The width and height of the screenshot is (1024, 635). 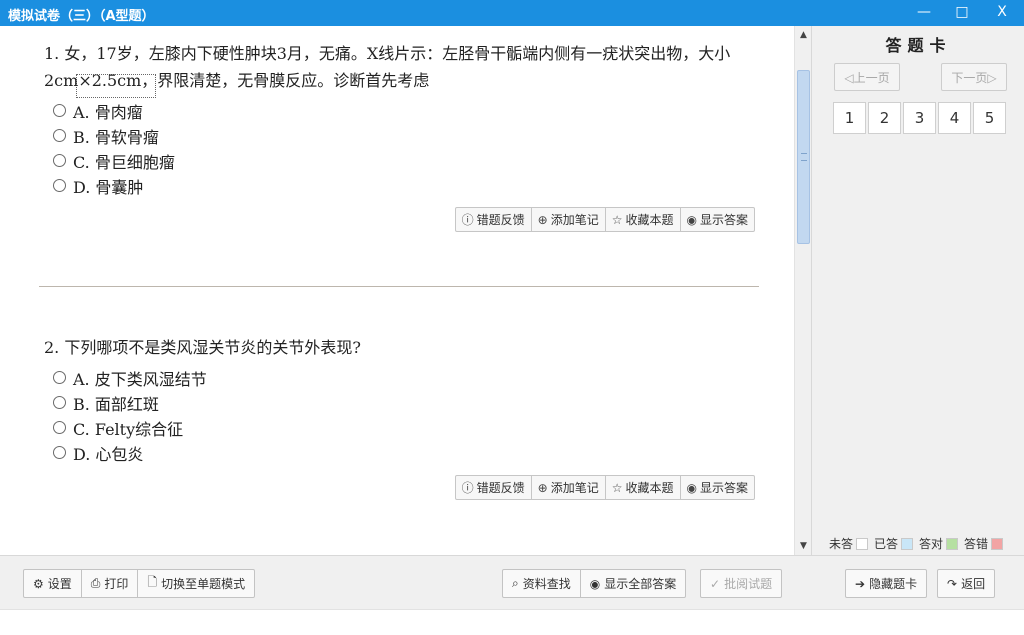 I want to click on option-b: B. 骨软骨瘤, so click(x=399, y=135).